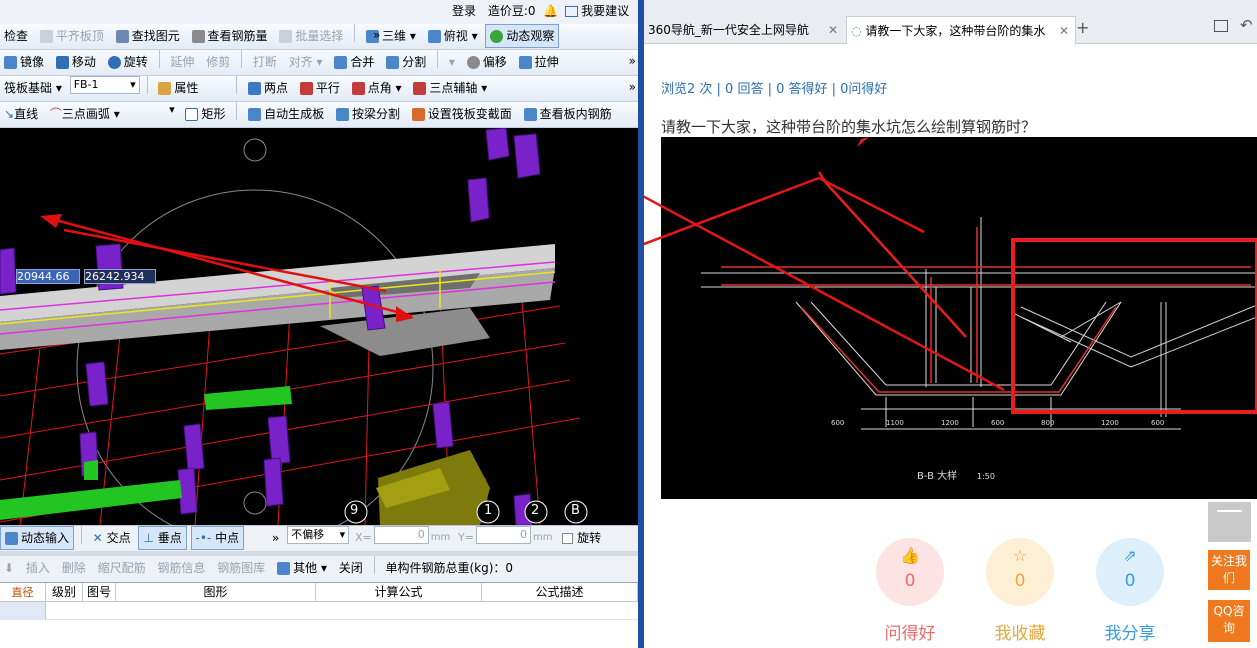 The width and height of the screenshot is (1257, 648). I want to click on suggest-link: 我要建议, so click(595, 11).